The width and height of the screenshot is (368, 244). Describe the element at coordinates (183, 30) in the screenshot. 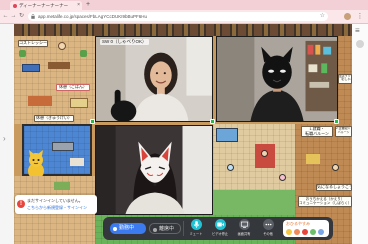

I see `map-wall` at that location.